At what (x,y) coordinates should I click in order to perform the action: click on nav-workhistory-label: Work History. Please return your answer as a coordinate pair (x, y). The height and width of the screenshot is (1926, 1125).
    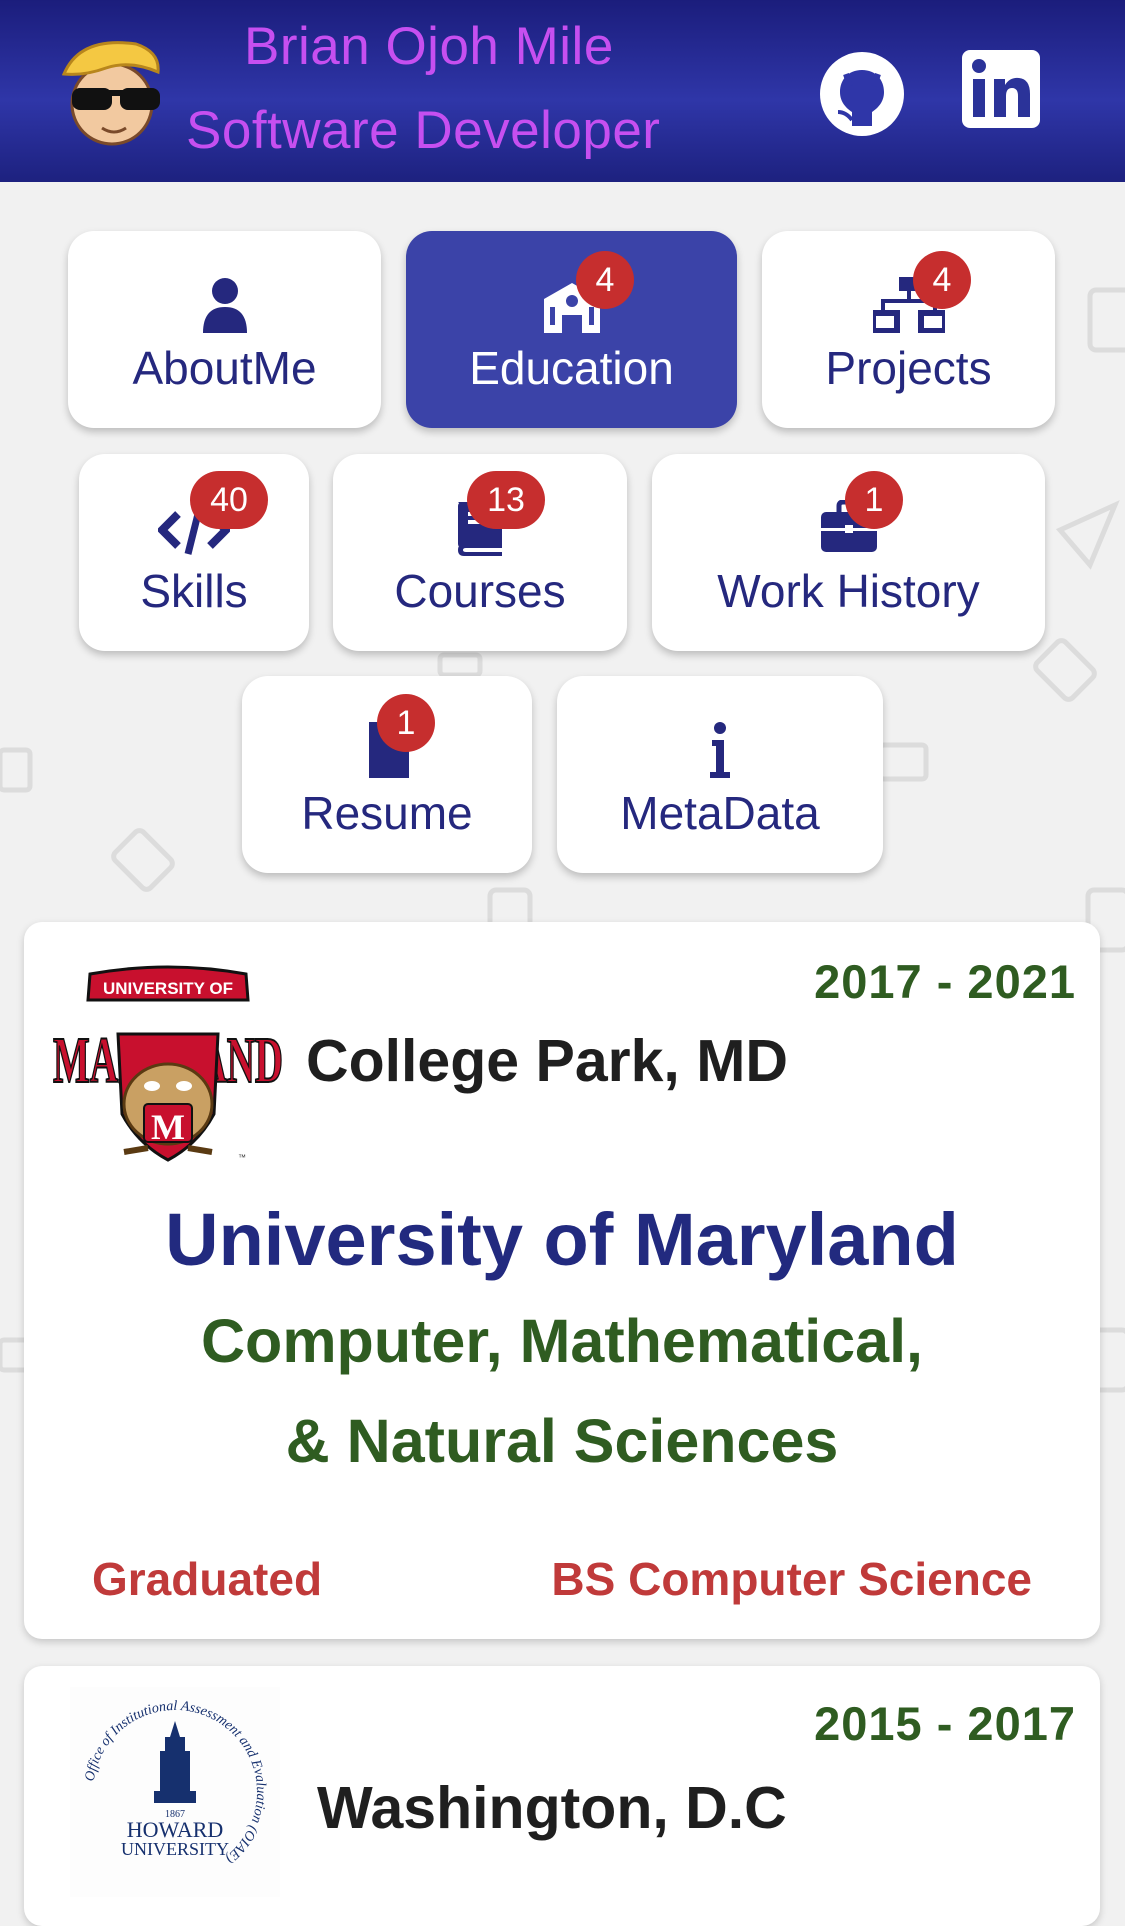
    Looking at the image, I should click on (848, 591).